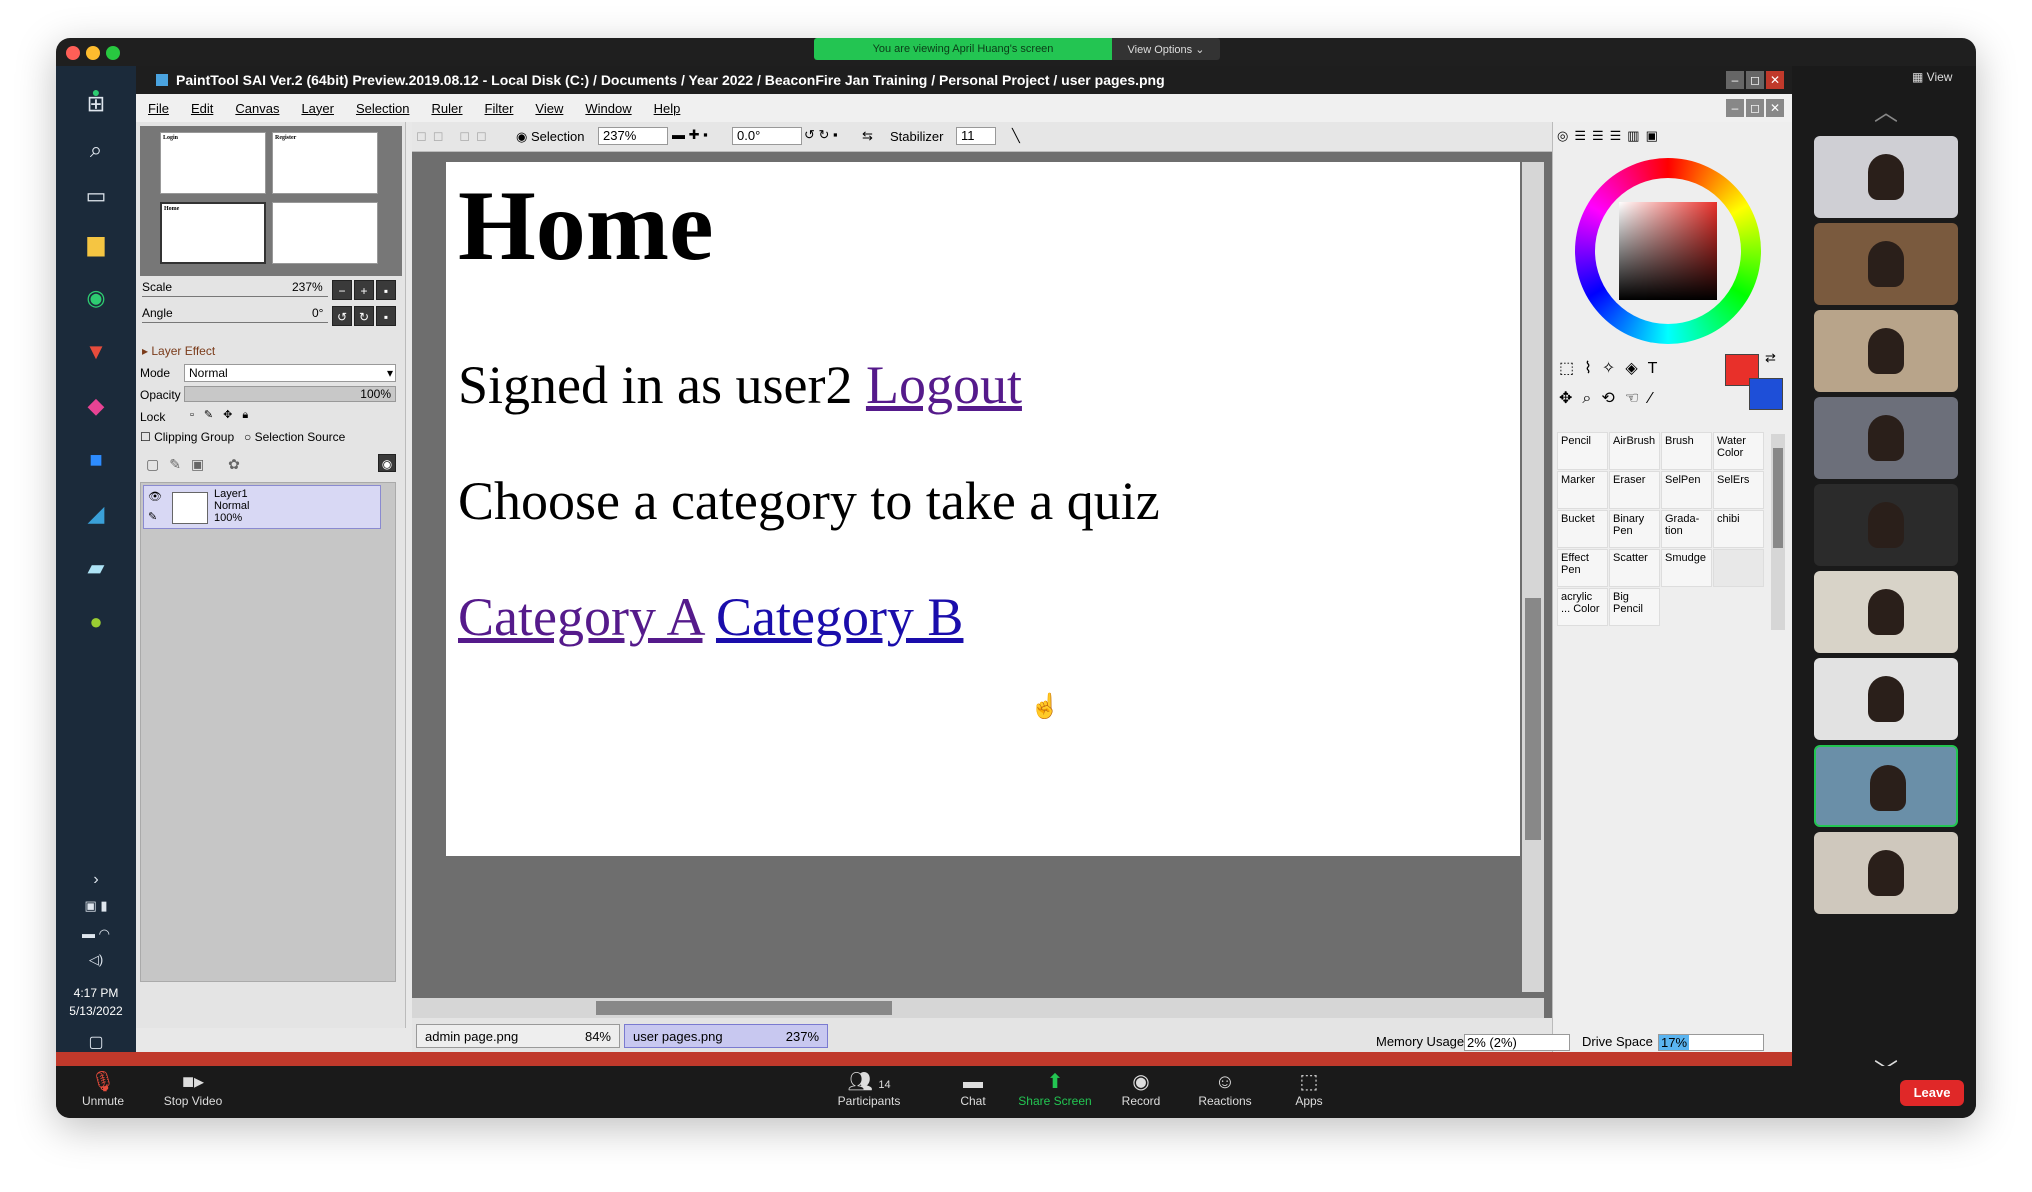  I want to click on history-buttons: ◻◻ ◻◻, so click(454, 136).